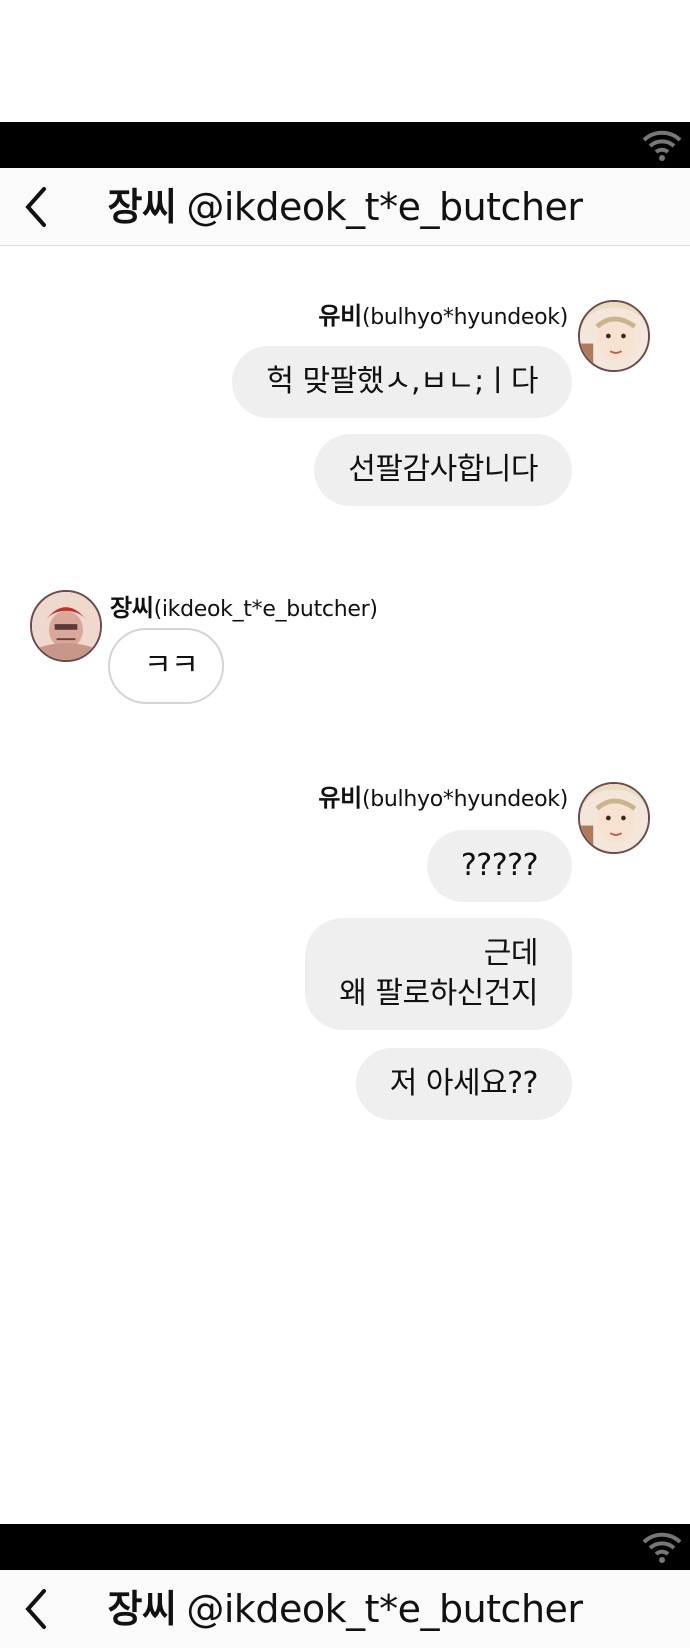  I want to click on sender-name: 장씨, so click(132, 608).